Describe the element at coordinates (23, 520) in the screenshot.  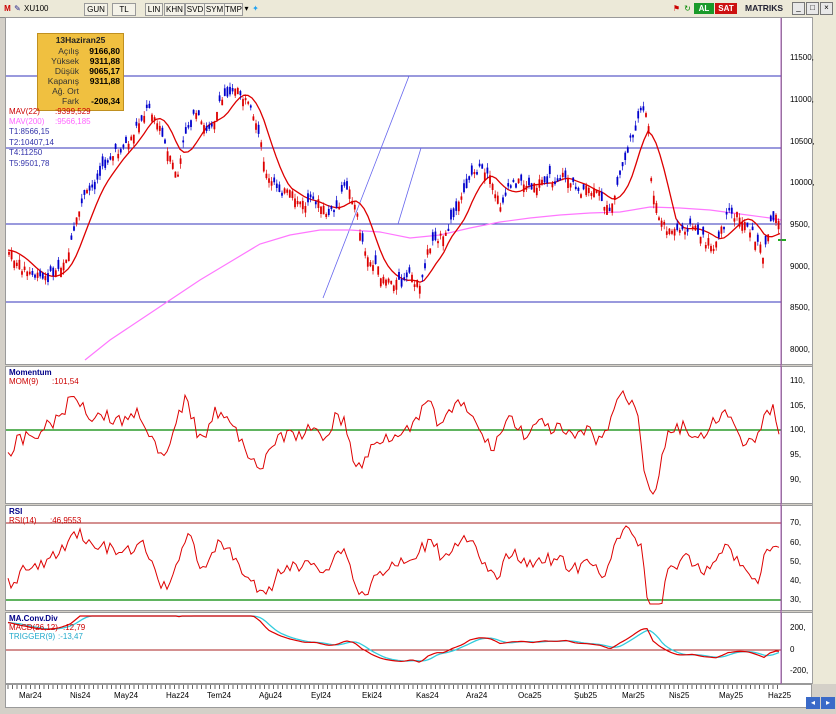
I see `rsi-label: RSI(14)` at that location.